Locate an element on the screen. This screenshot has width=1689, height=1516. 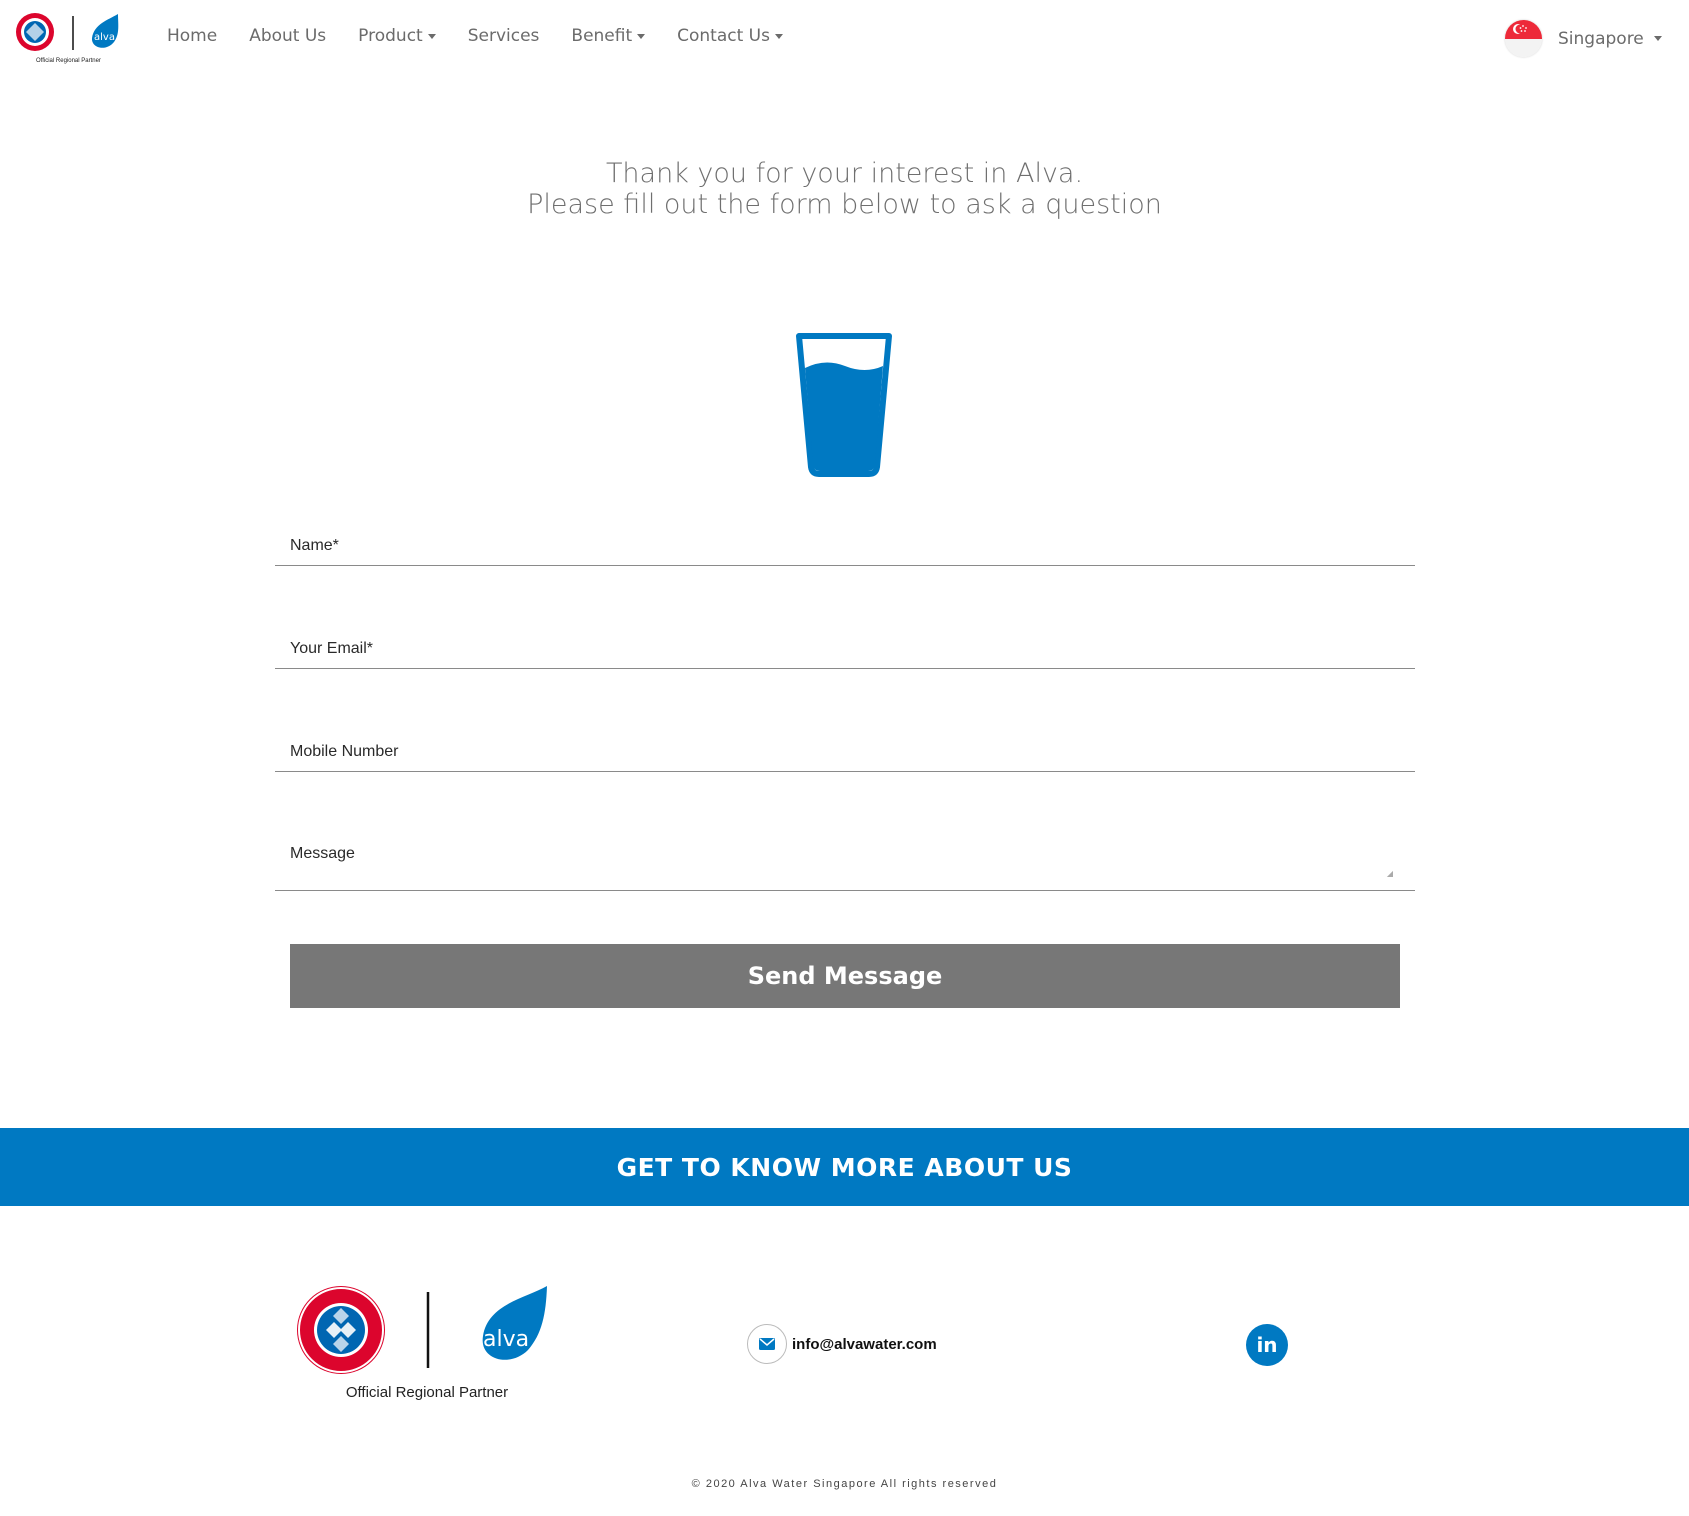
singapore-flag-icon is located at coordinates (1523, 38).